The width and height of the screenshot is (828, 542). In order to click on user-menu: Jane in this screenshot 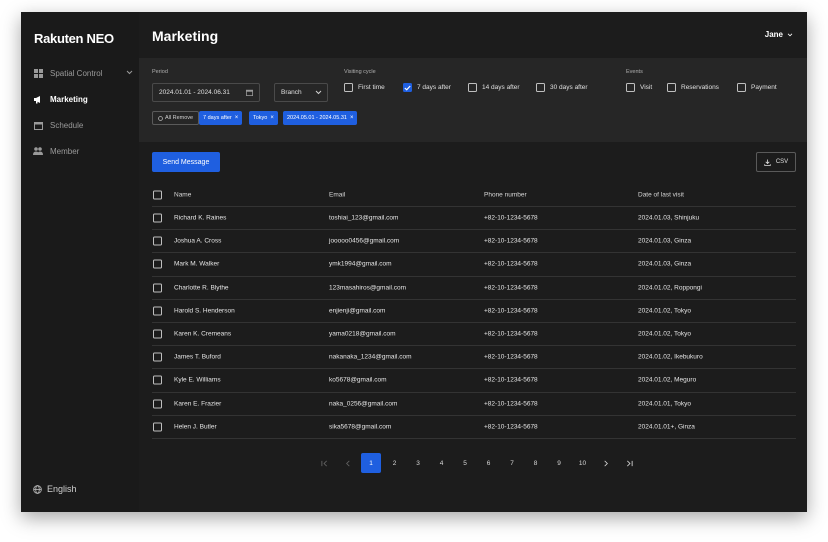, I will do `click(779, 34)`.